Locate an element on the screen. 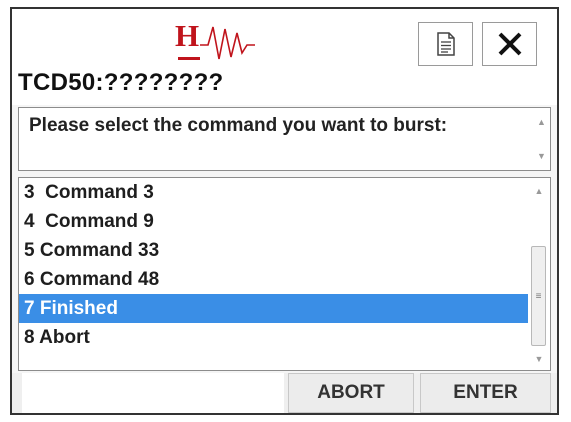 The image size is (571, 422). list-item: 3 Command 3 is located at coordinates (273, 192).